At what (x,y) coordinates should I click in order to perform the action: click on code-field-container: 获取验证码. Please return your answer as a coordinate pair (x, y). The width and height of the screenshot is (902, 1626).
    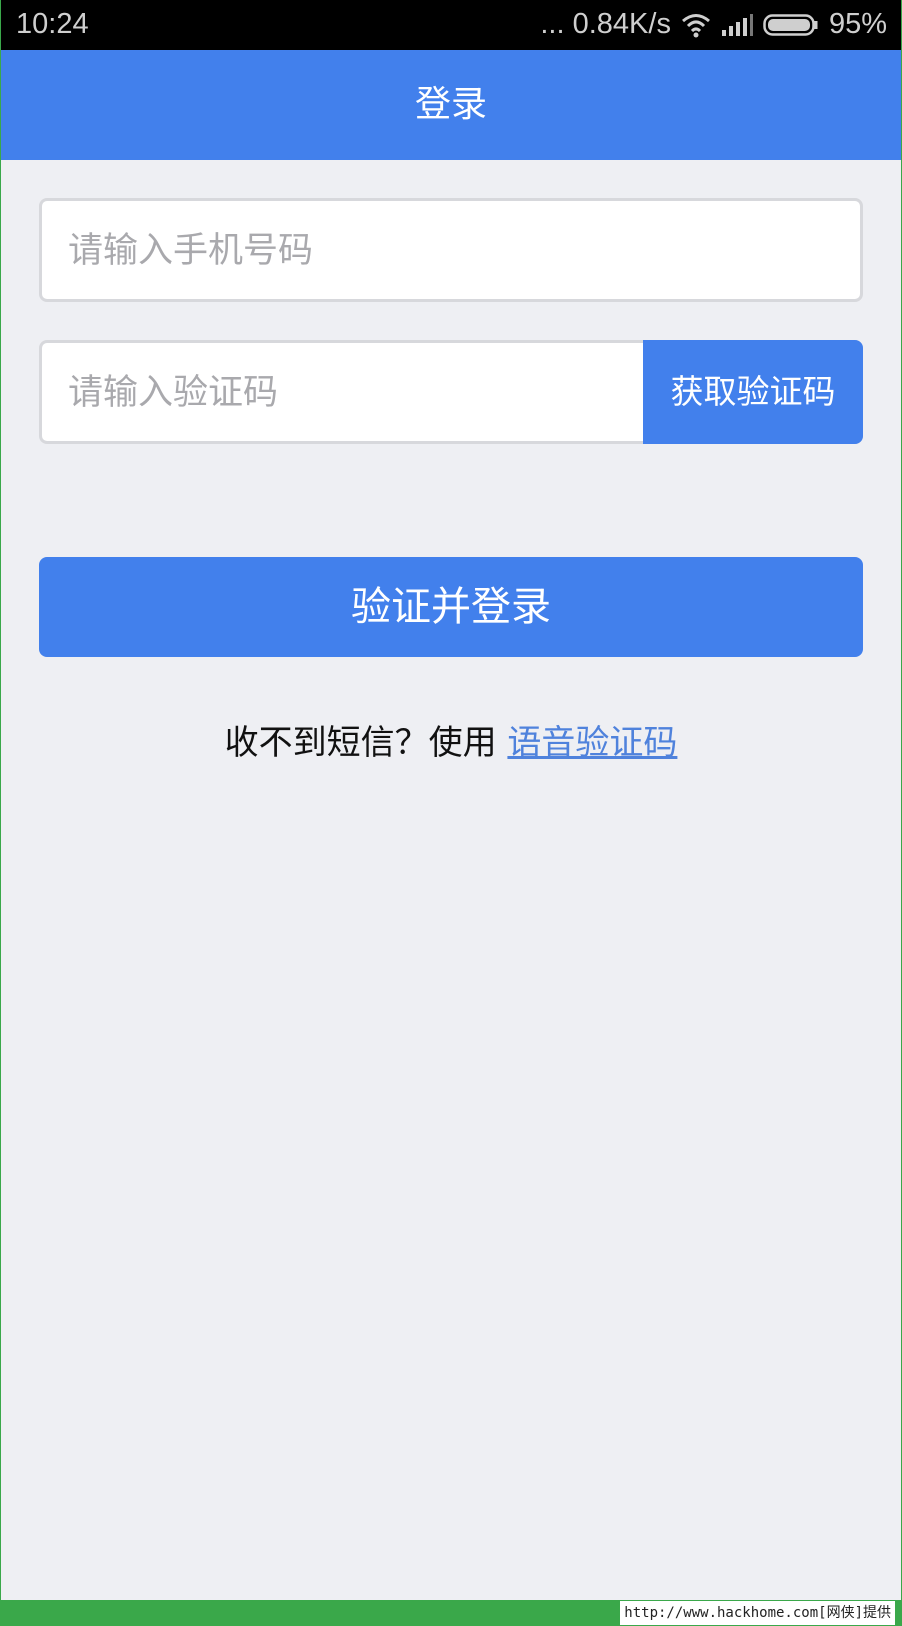
    Looking at the image, I should click on (451, 392).